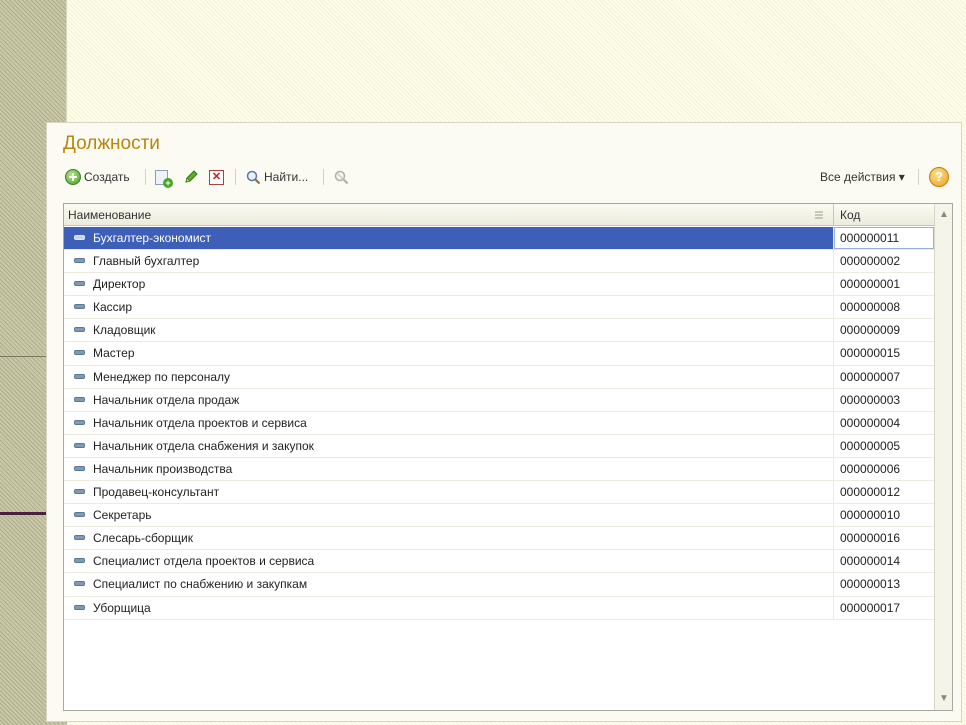 This screenshot has height=725, width=966. I want to click on copy-button: +, so click(164, 177).